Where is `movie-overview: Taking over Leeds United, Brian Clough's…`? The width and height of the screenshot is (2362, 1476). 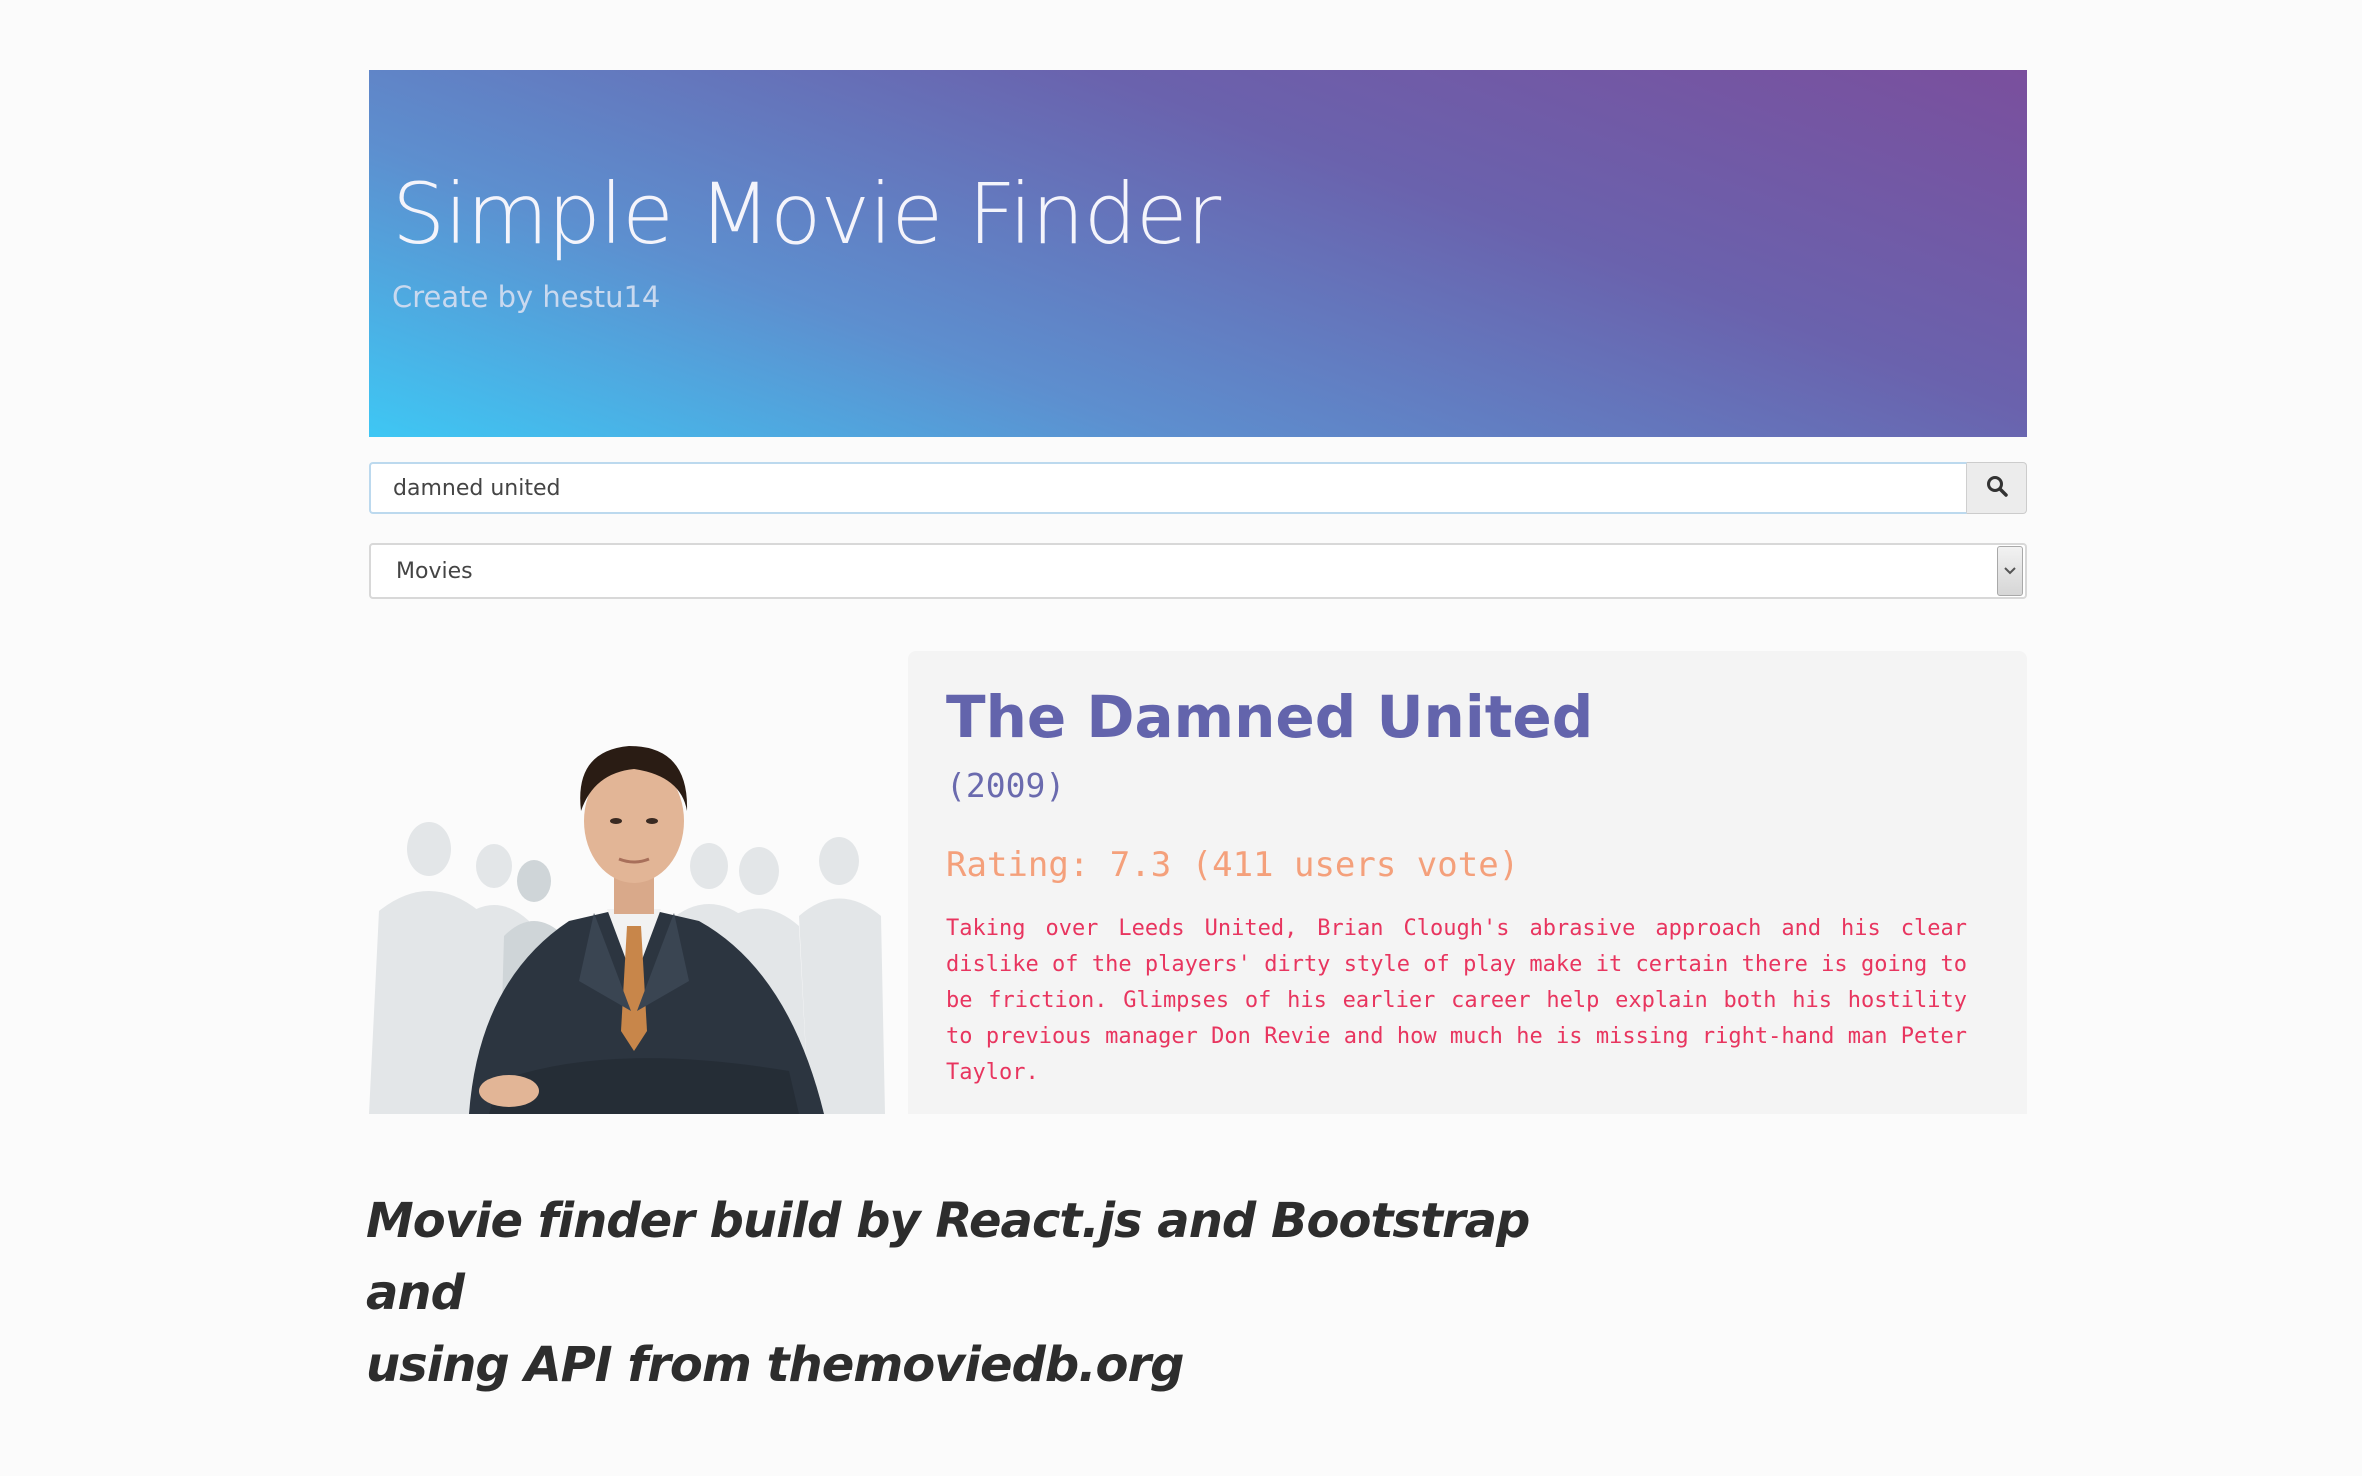 movie-overview: Taking over Leeds United, Brian Clough's… is located at coordinates (1456, 1000).